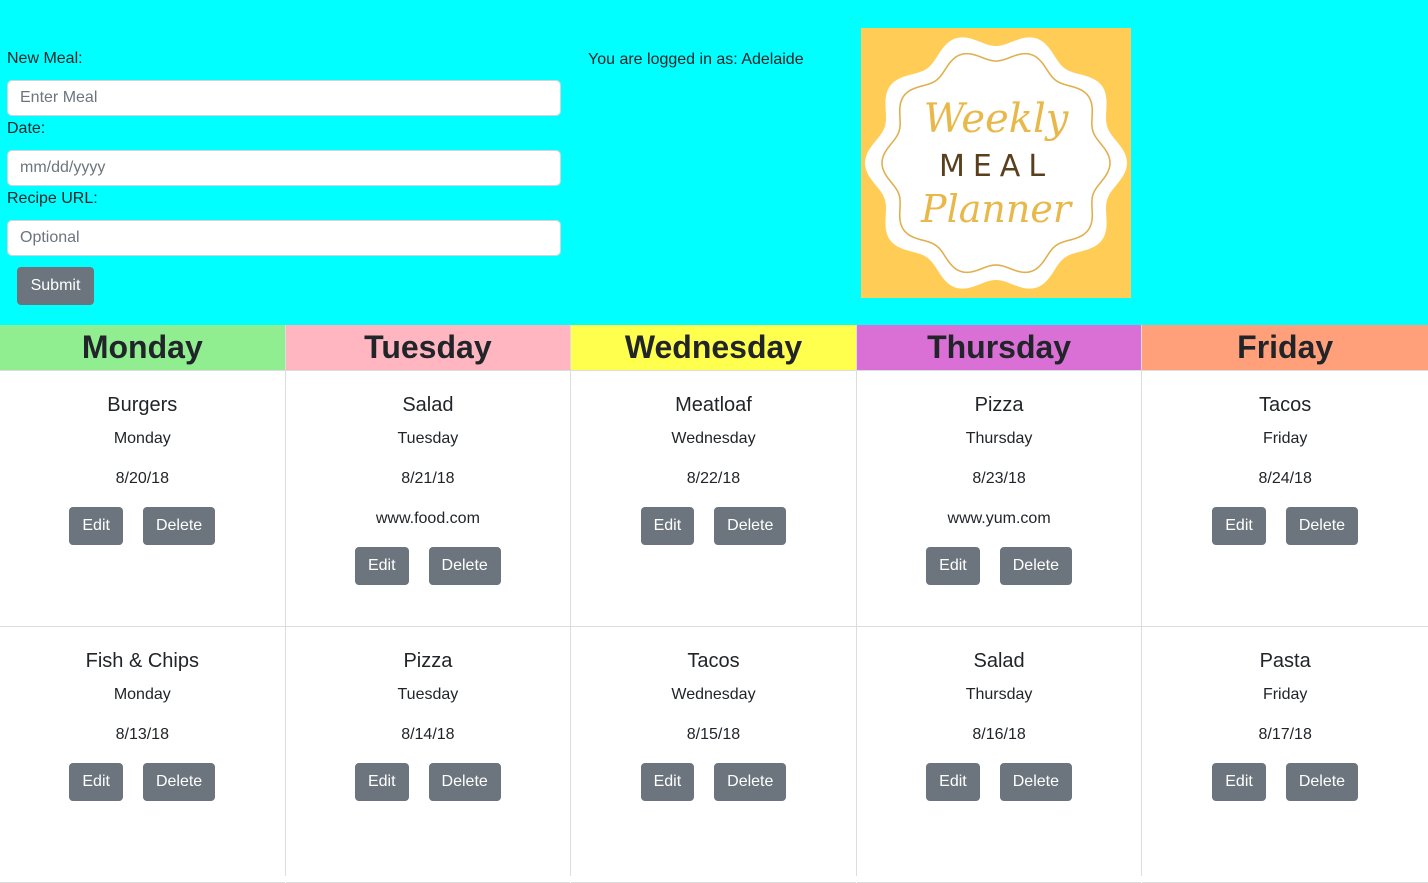 This screenshot has width=1428, height=883. Describe the element at coordinates (284, 98) in the screenshot. I see `meal-input` at that location.